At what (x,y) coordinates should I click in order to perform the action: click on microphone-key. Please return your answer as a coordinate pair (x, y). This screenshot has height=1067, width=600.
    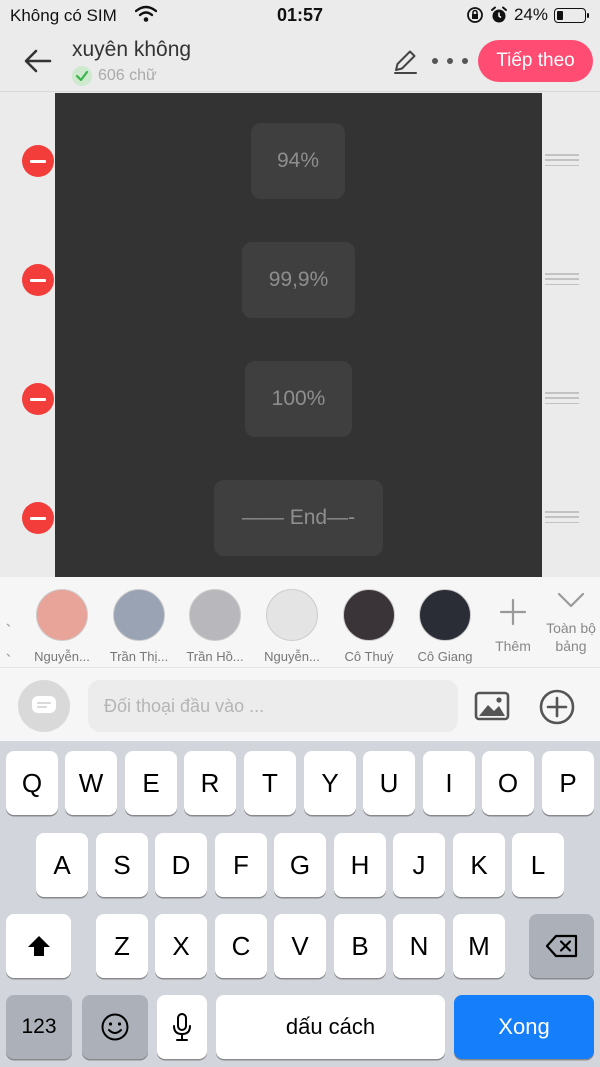
    Looking at the image, I should click on (182, 1027).